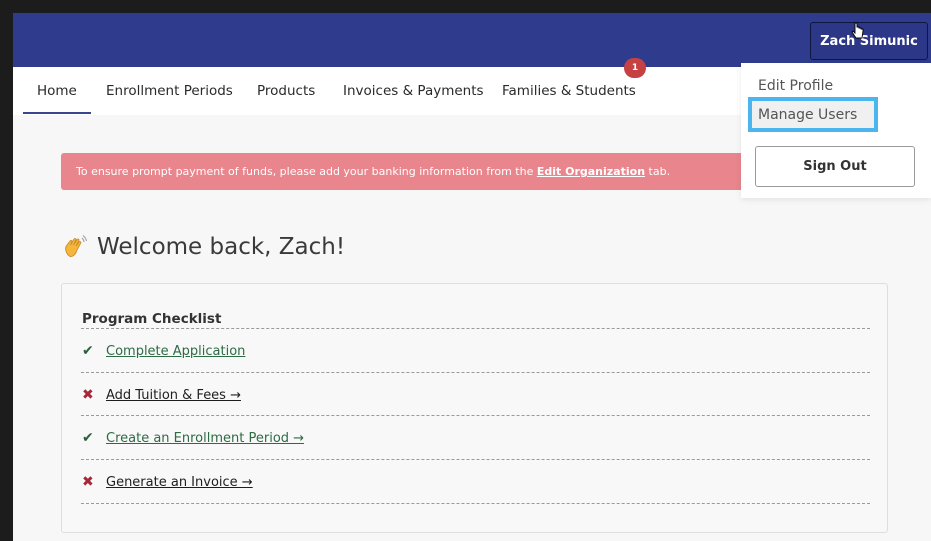  What do you see at coordinates (413, 91) in the screenshot?
I see `nav-tab-invoices-payments: Invoices & Payments` at bounding box center [413, 91].